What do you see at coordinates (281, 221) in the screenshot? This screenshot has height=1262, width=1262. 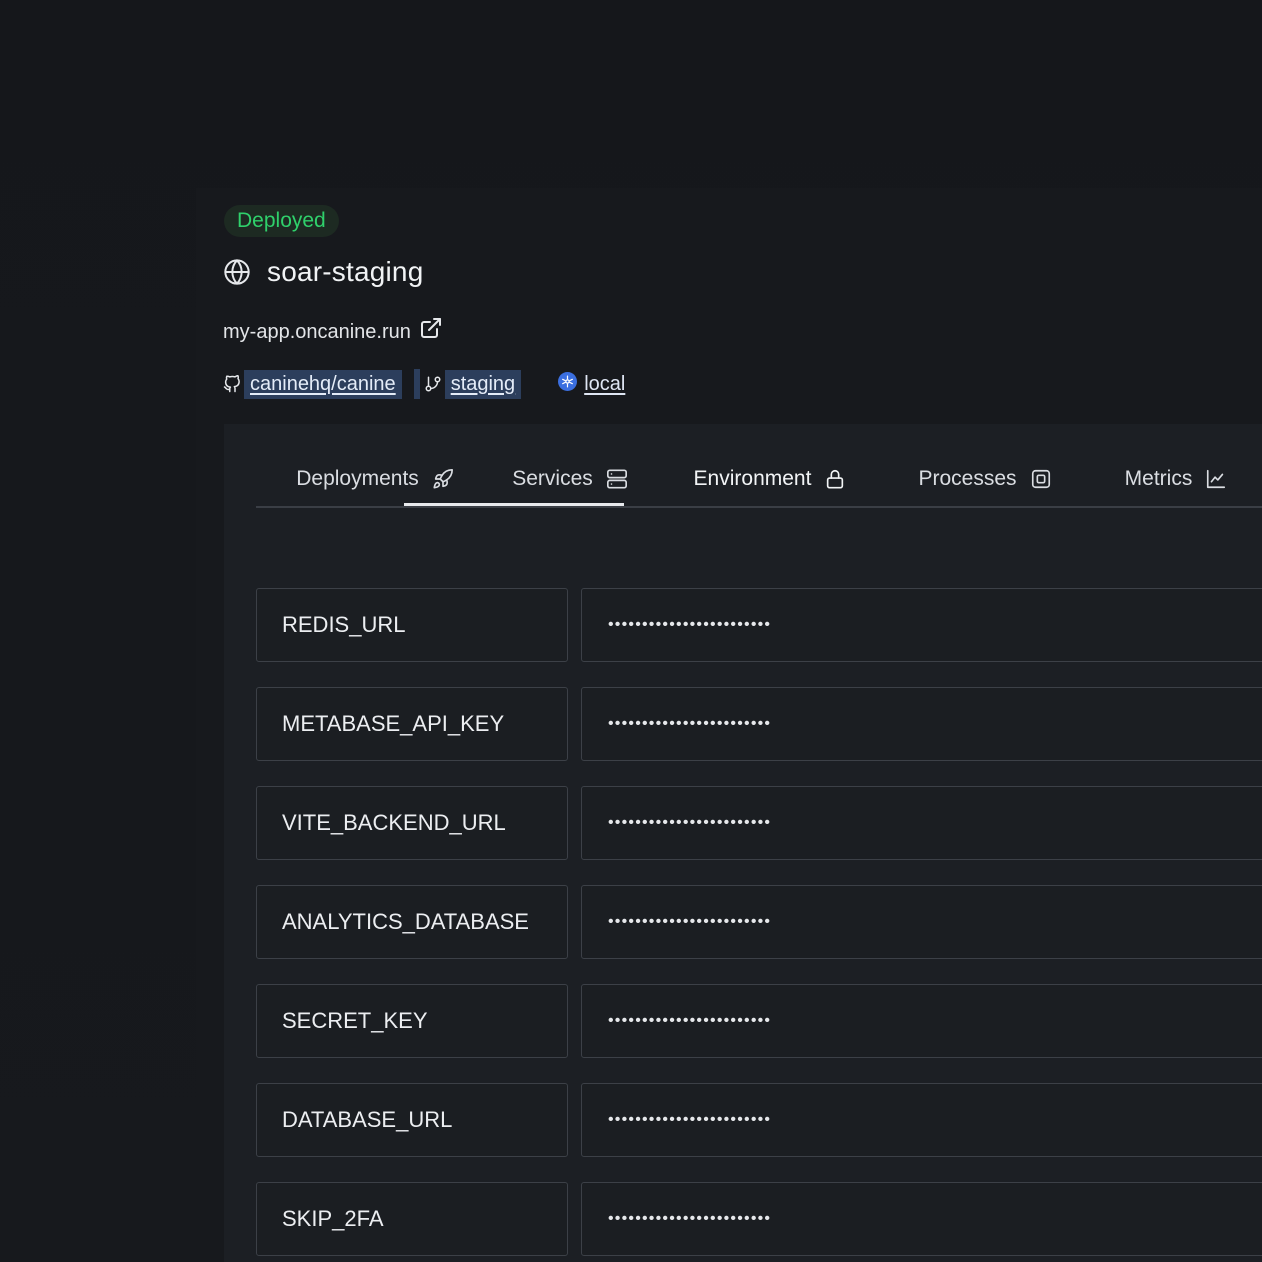 I see `status-badge: Deployed` at bounding box center [281, 221].